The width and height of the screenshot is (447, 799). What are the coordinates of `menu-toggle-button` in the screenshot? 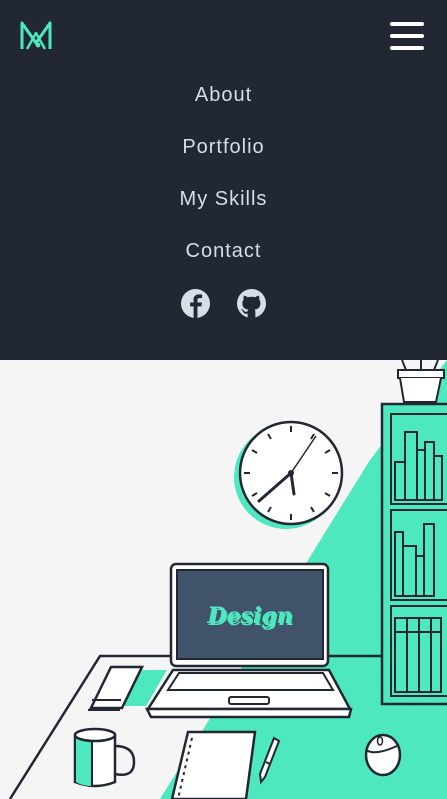 It's located at (407, 36).